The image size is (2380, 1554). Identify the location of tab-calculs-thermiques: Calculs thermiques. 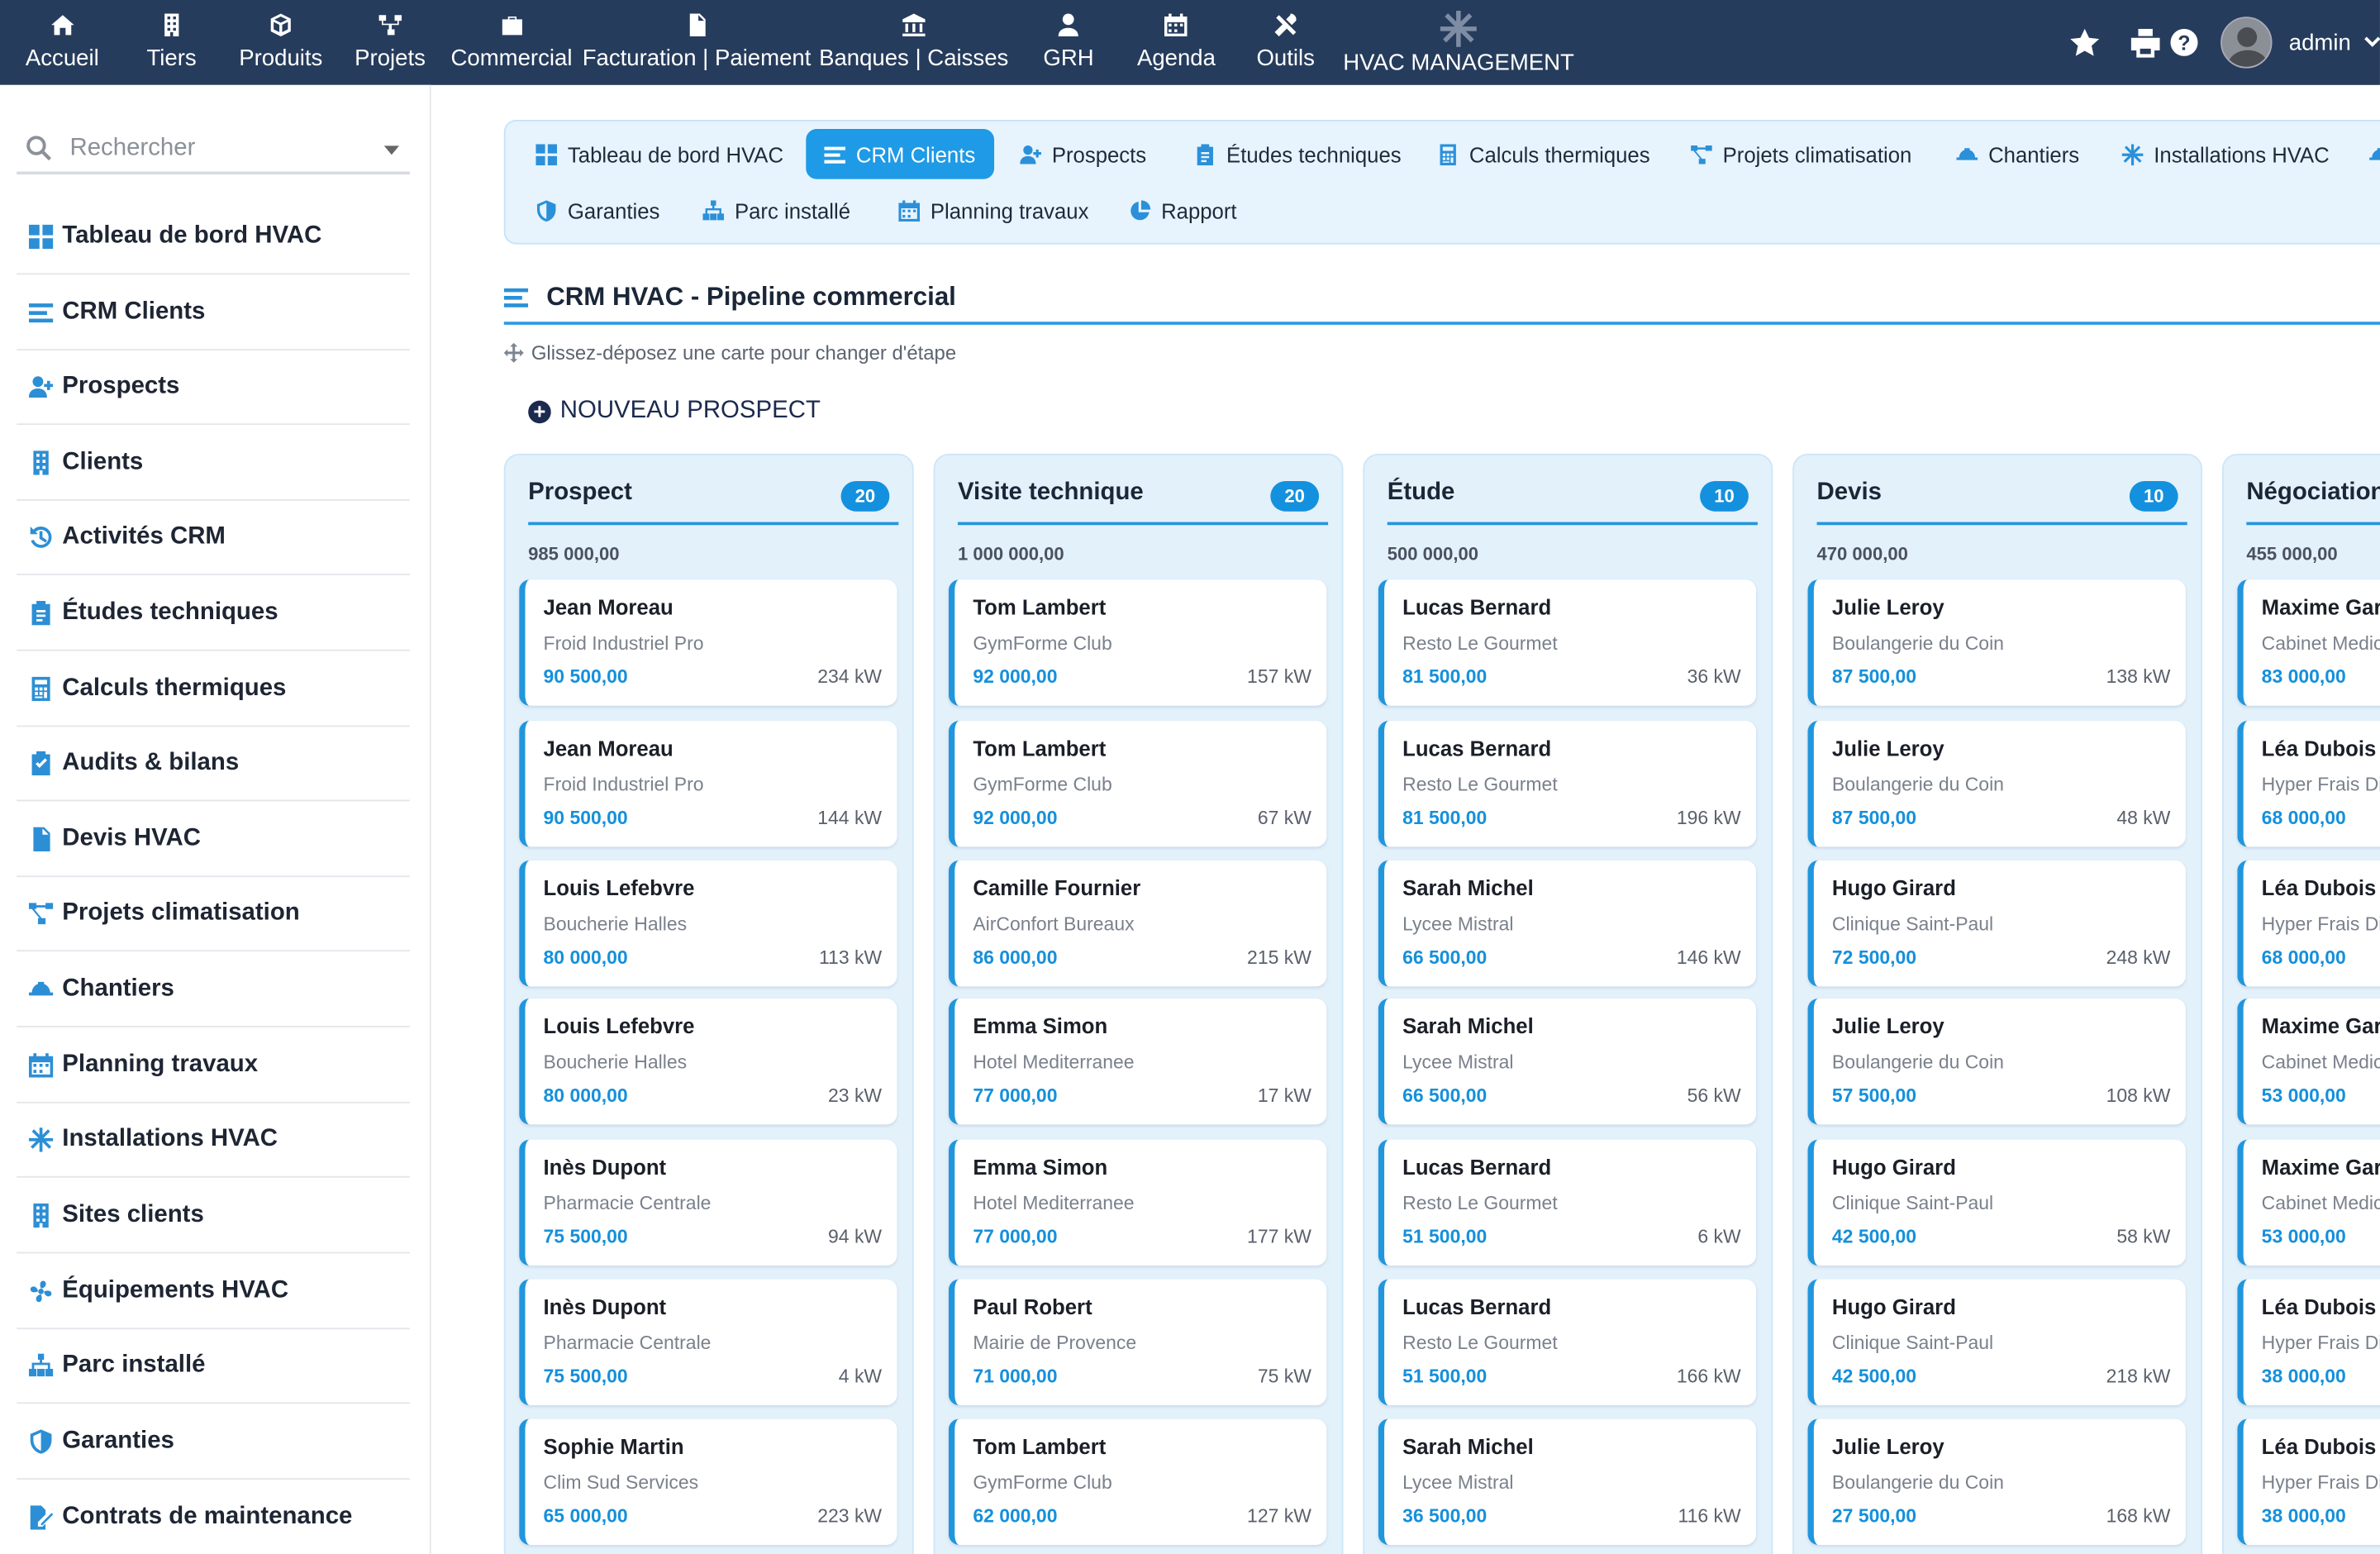
(1543, 154).